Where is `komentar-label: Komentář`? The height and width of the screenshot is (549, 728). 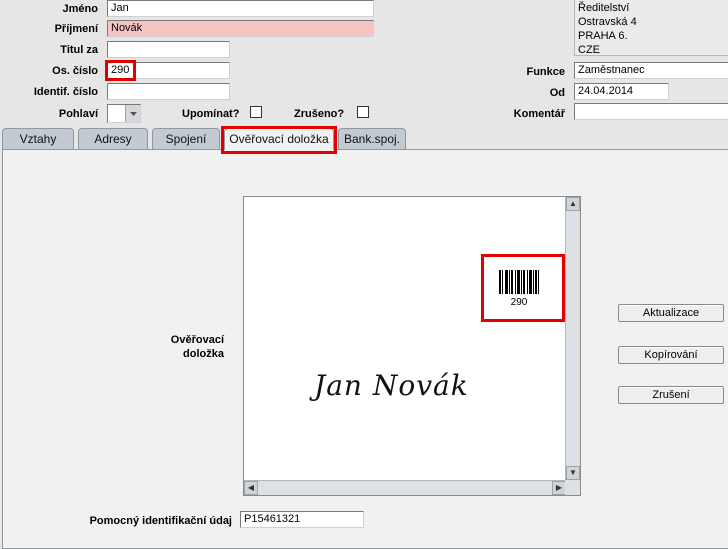 komentar-label: Komentář is located at coordinates (539, 114).